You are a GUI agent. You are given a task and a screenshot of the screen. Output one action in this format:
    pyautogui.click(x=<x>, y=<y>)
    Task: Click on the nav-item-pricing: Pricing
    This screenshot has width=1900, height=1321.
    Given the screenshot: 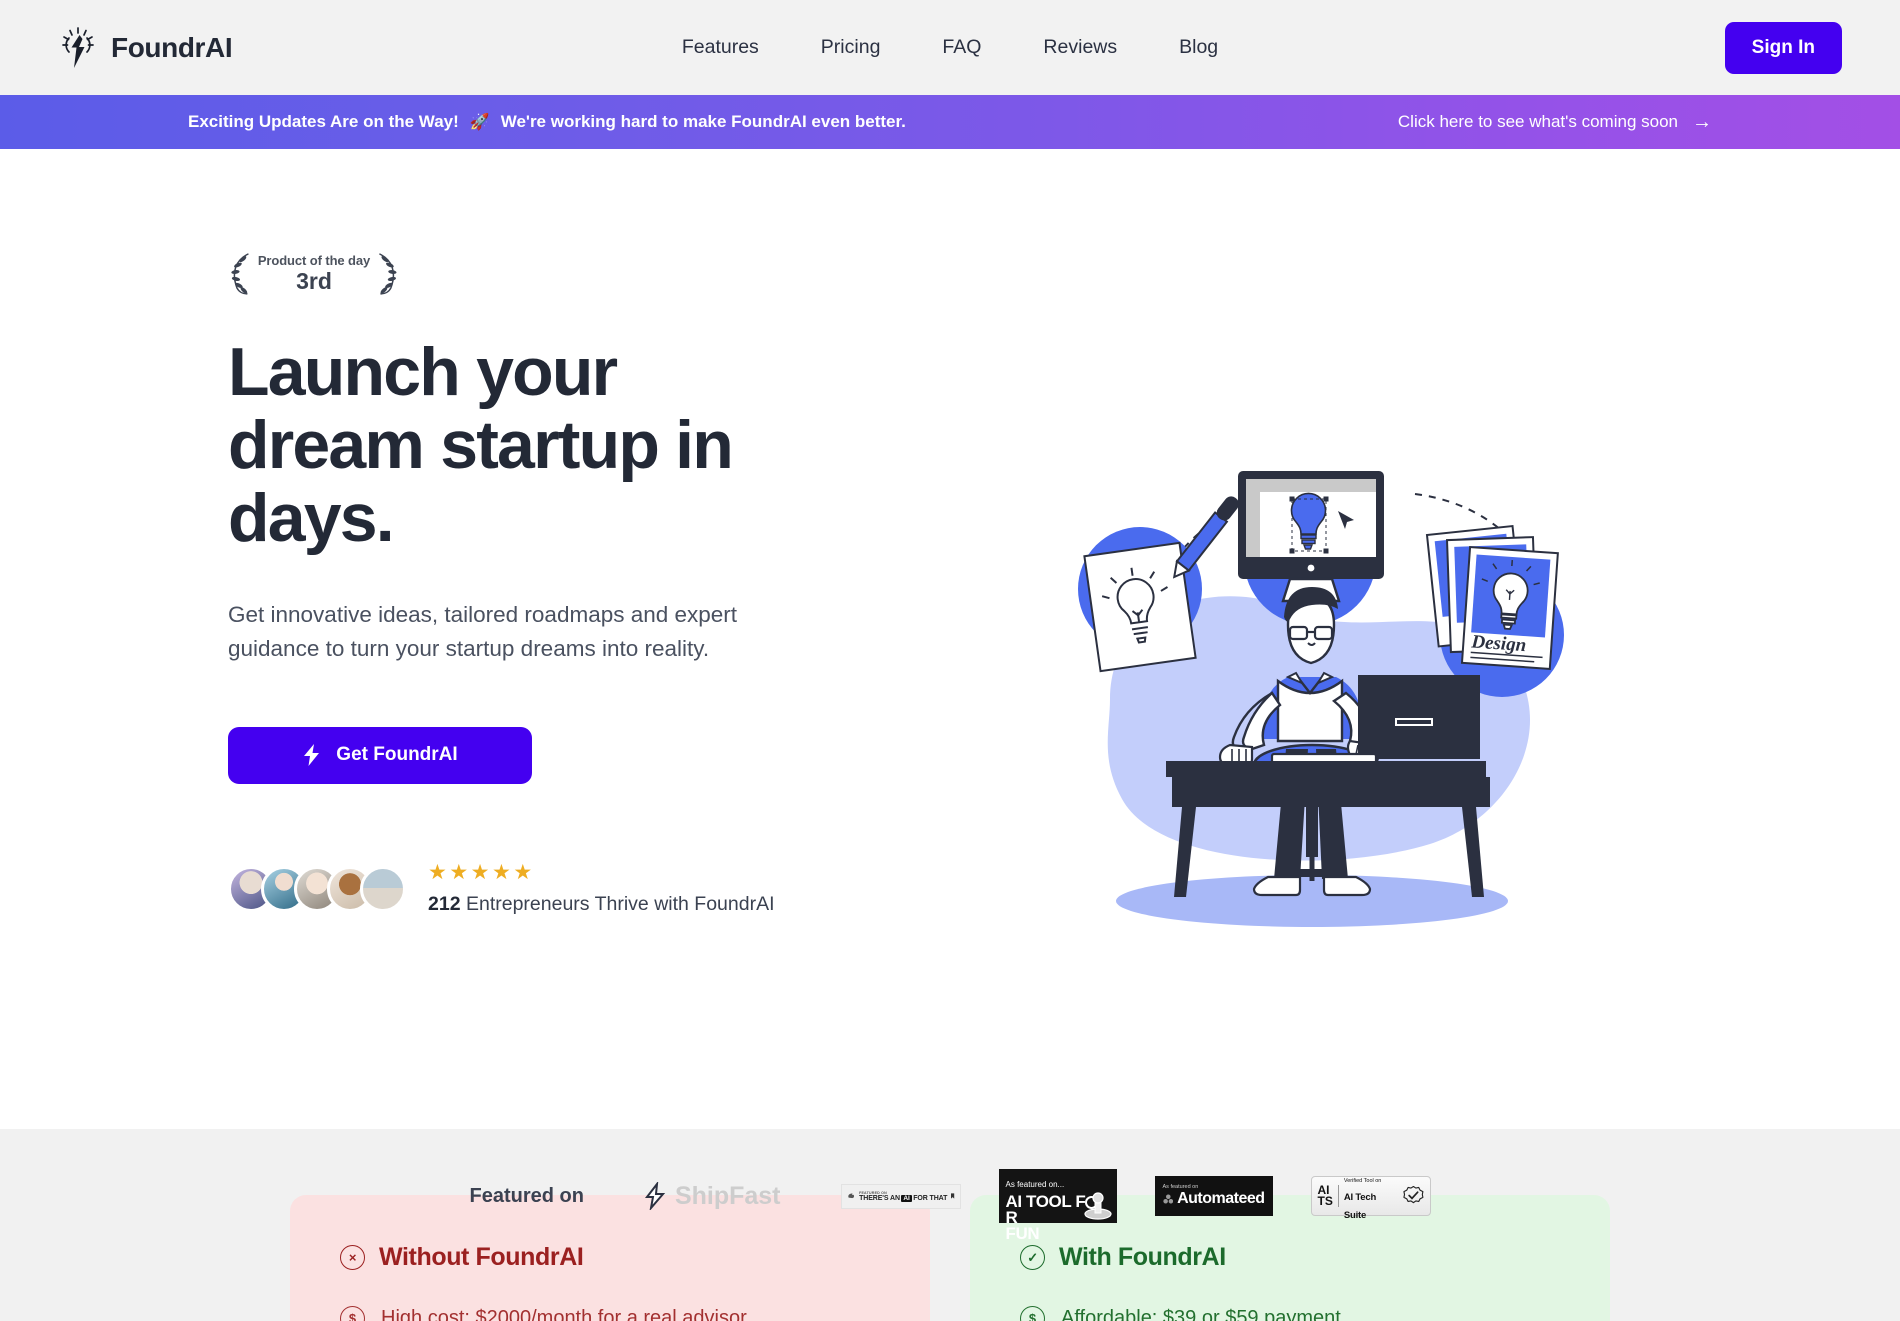 What is the action you would take?
    pyautogui.click(x=851, y=47)
    